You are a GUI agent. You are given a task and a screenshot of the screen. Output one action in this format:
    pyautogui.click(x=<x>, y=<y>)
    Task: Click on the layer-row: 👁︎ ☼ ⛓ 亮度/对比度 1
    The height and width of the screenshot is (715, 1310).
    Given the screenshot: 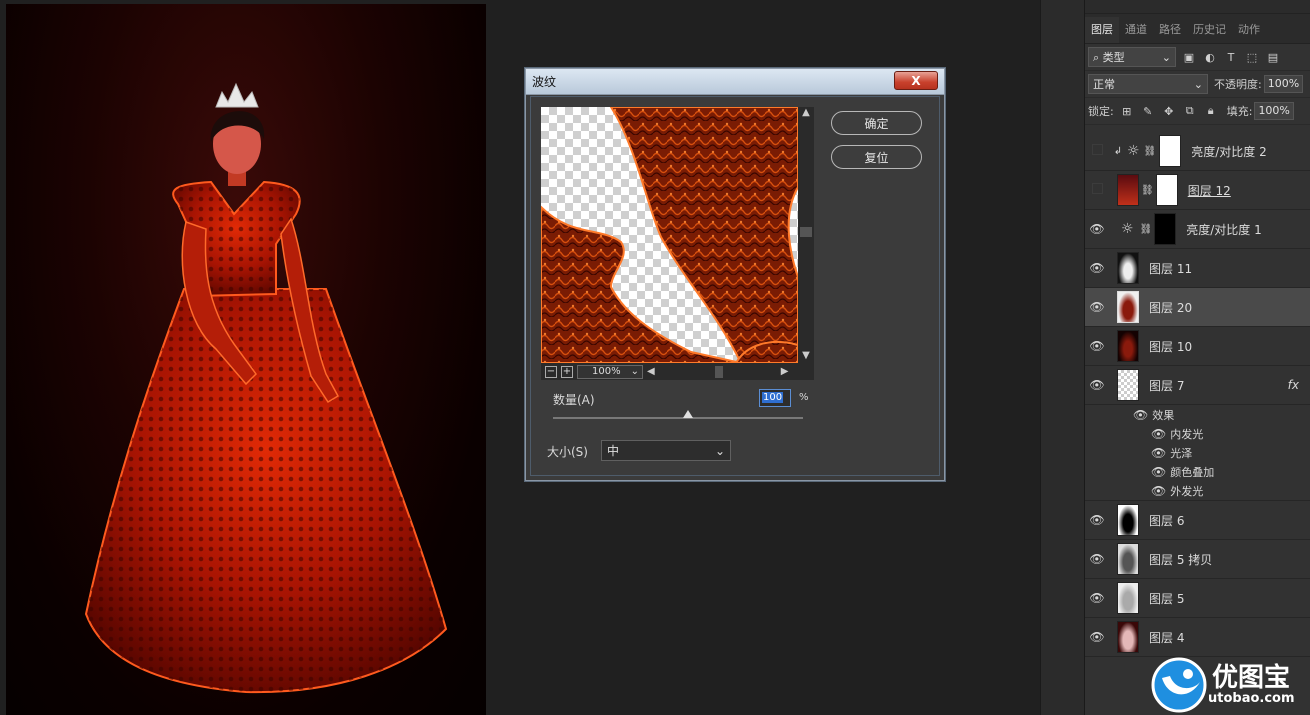 What is the action you would take?
    pyautogui.click(x=1197, y=229)
    